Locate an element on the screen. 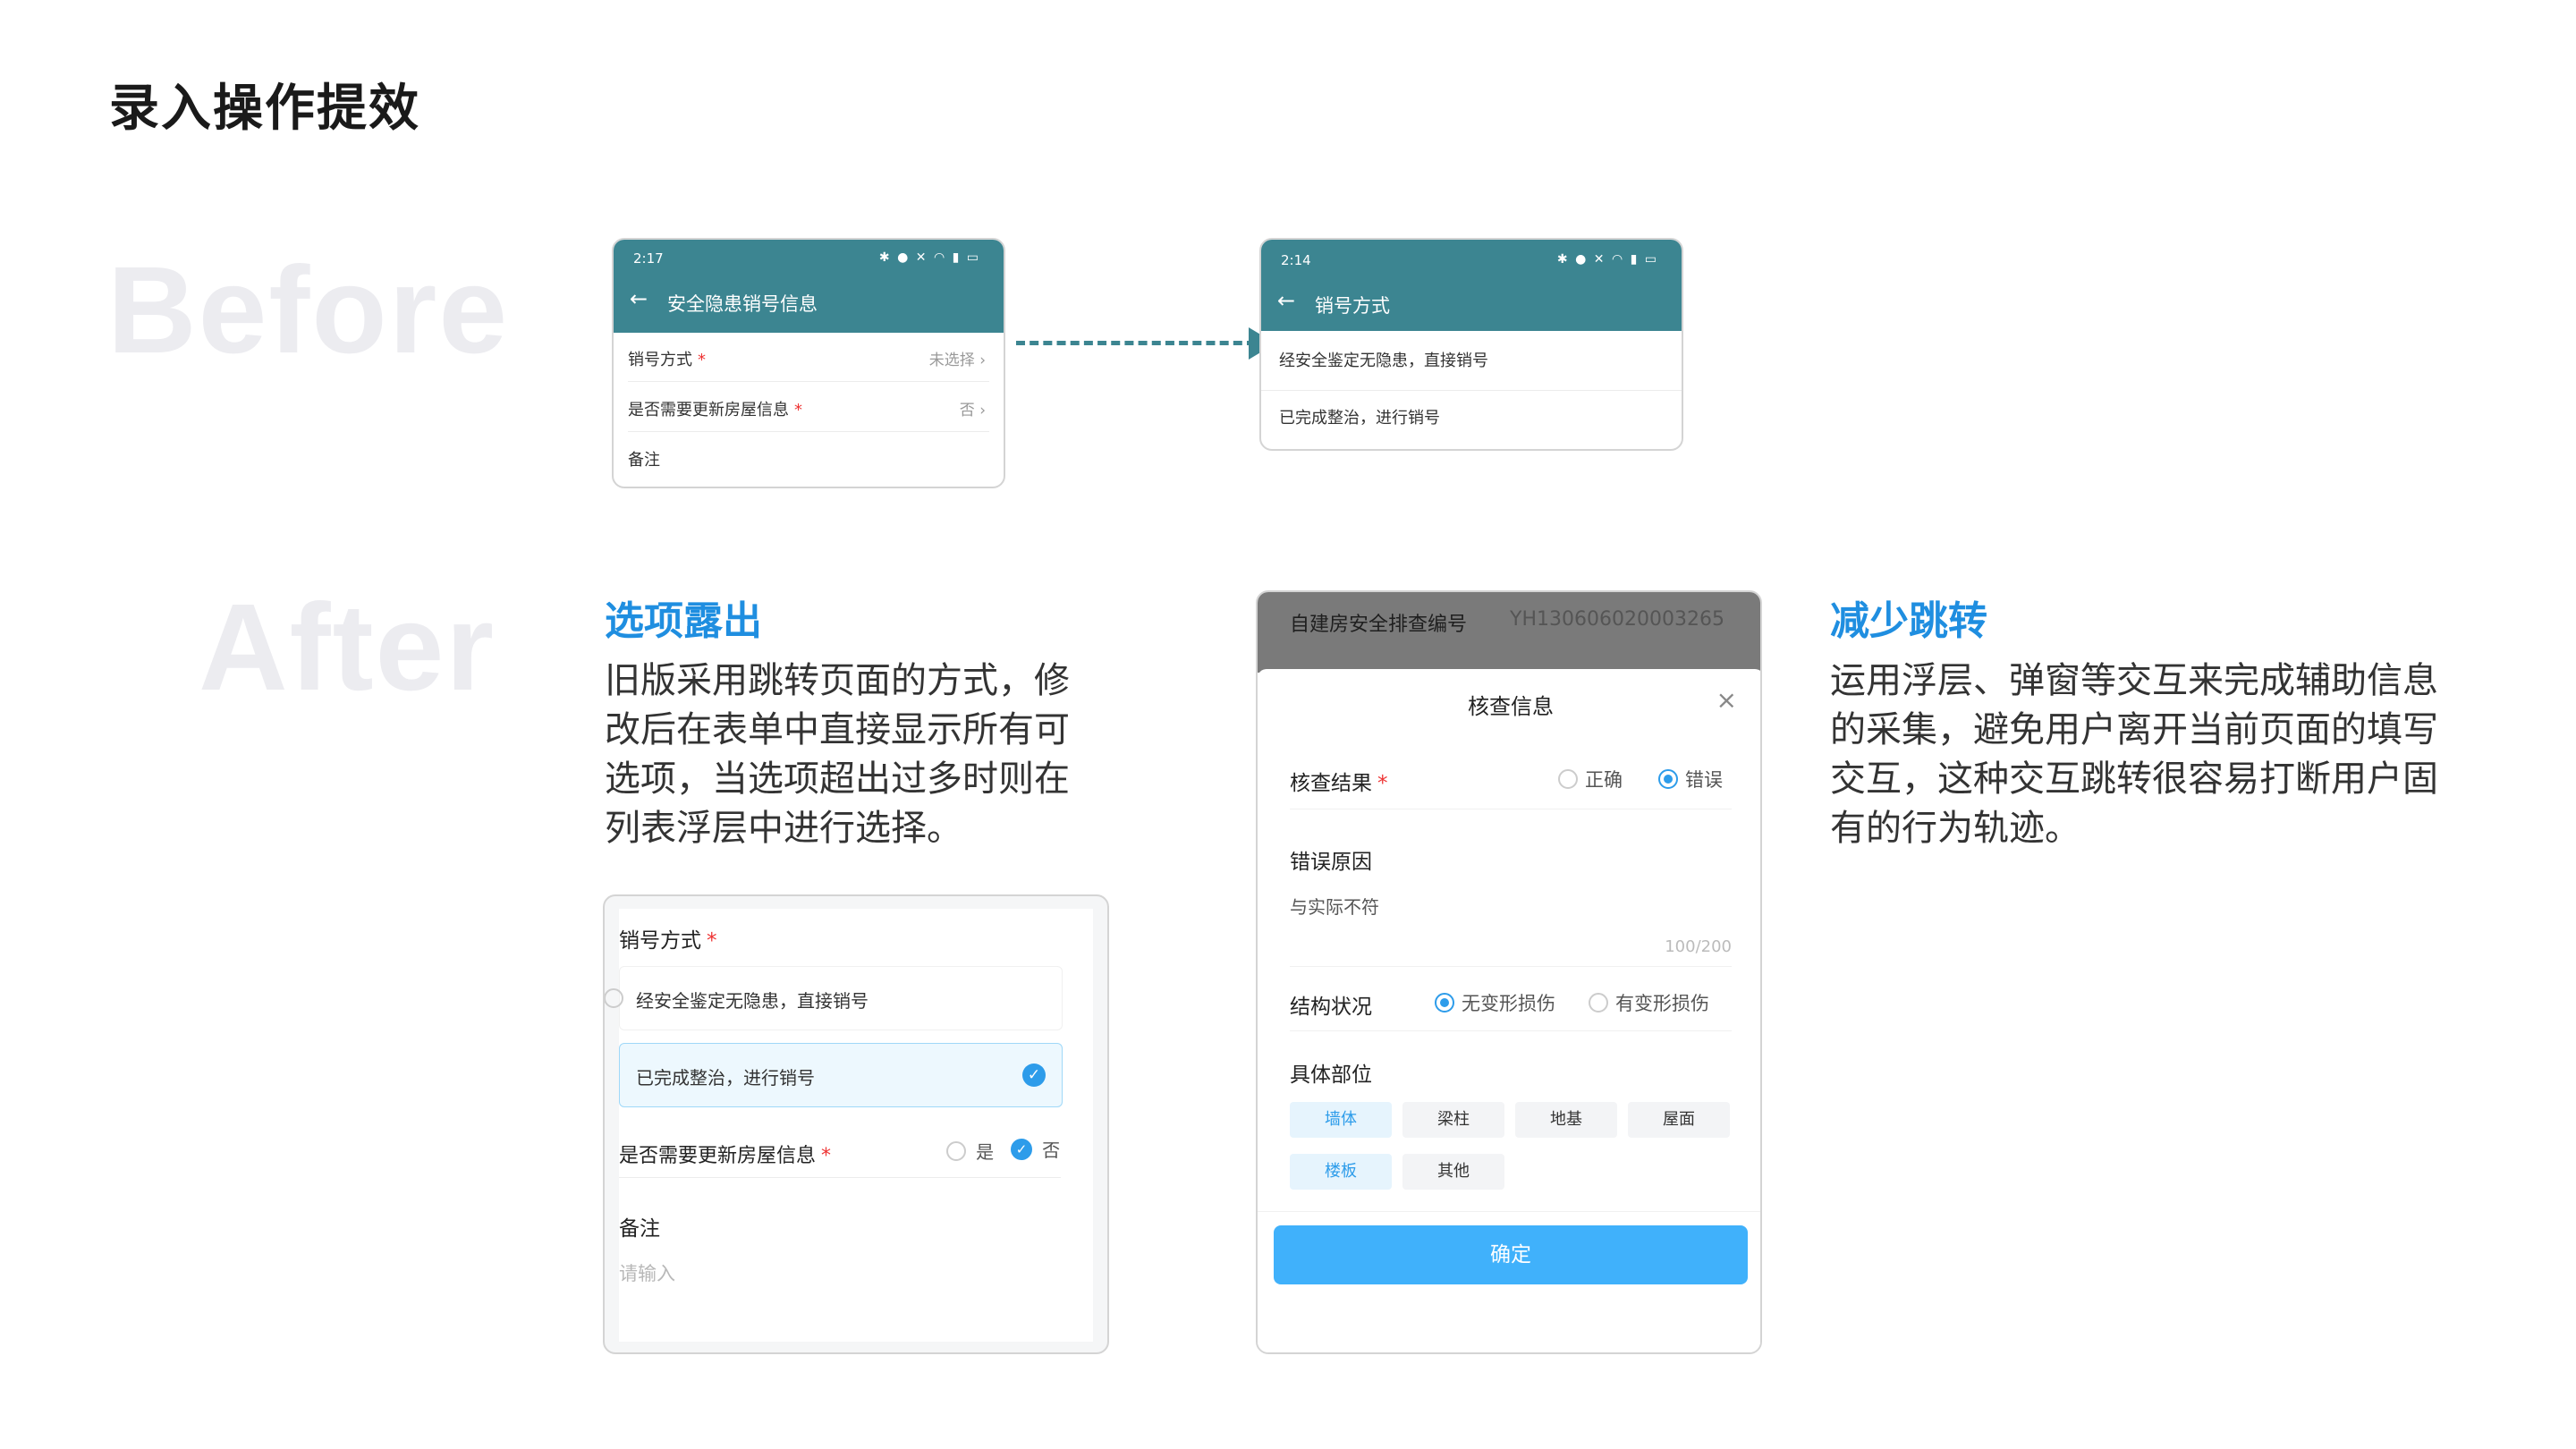 The height and width of the screenshot is (1449, 2576). option-card: 经安全鉴定无隐患，直接销号 is located at coordinates (834, 998).